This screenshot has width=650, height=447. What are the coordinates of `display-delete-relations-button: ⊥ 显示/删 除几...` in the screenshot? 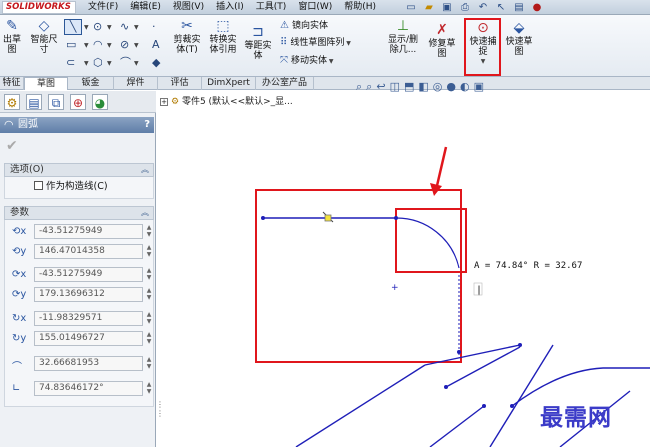 It's located at (403, 37).